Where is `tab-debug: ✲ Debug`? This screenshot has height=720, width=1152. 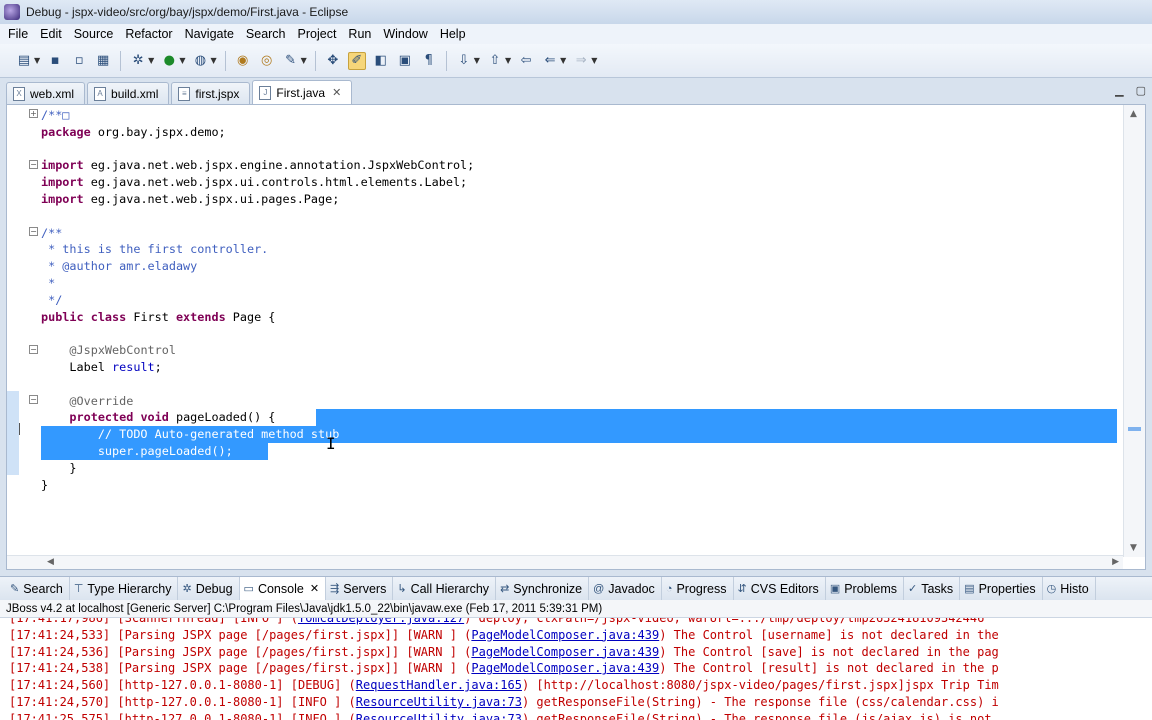 tab-debug: ✲ Debug is located at coordinates (209, 588).